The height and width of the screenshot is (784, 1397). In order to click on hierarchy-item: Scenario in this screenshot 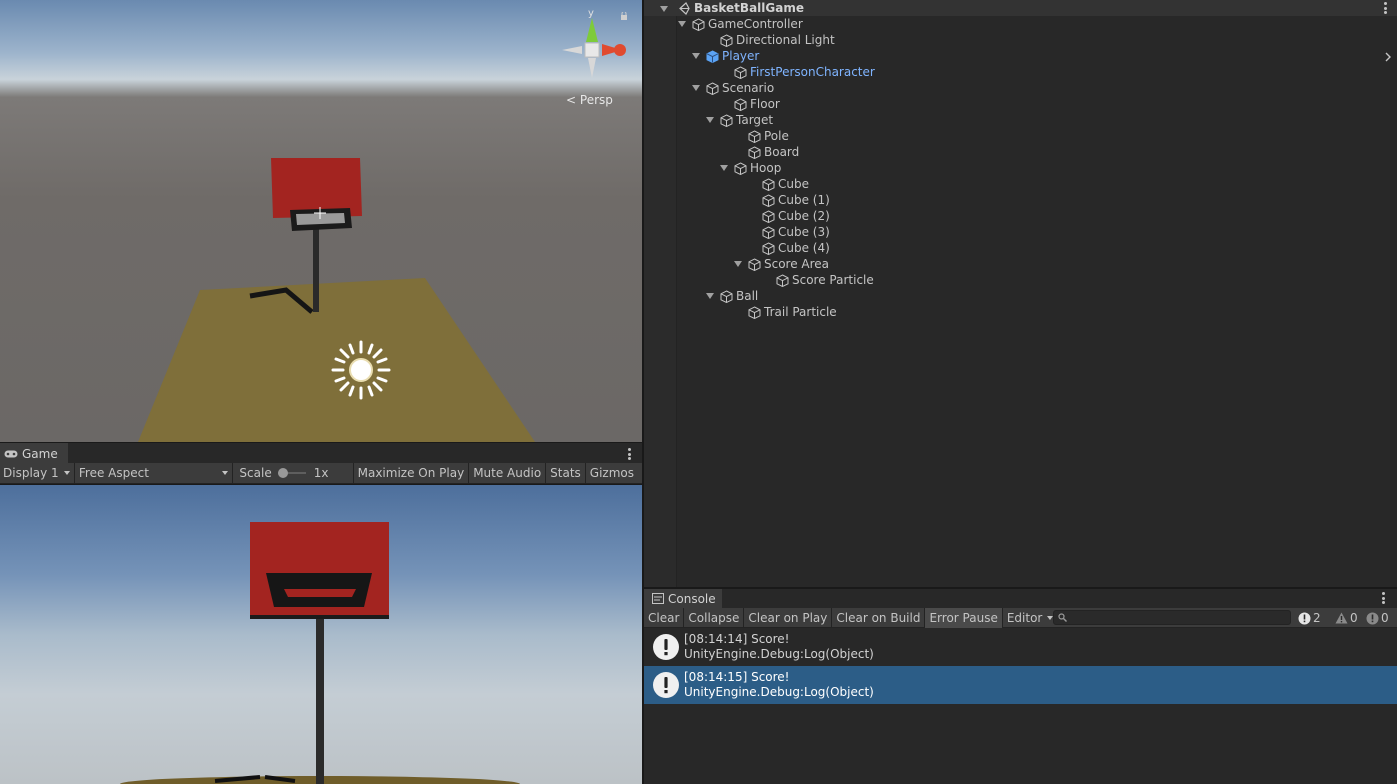, I will do `click(1020, 88)`.